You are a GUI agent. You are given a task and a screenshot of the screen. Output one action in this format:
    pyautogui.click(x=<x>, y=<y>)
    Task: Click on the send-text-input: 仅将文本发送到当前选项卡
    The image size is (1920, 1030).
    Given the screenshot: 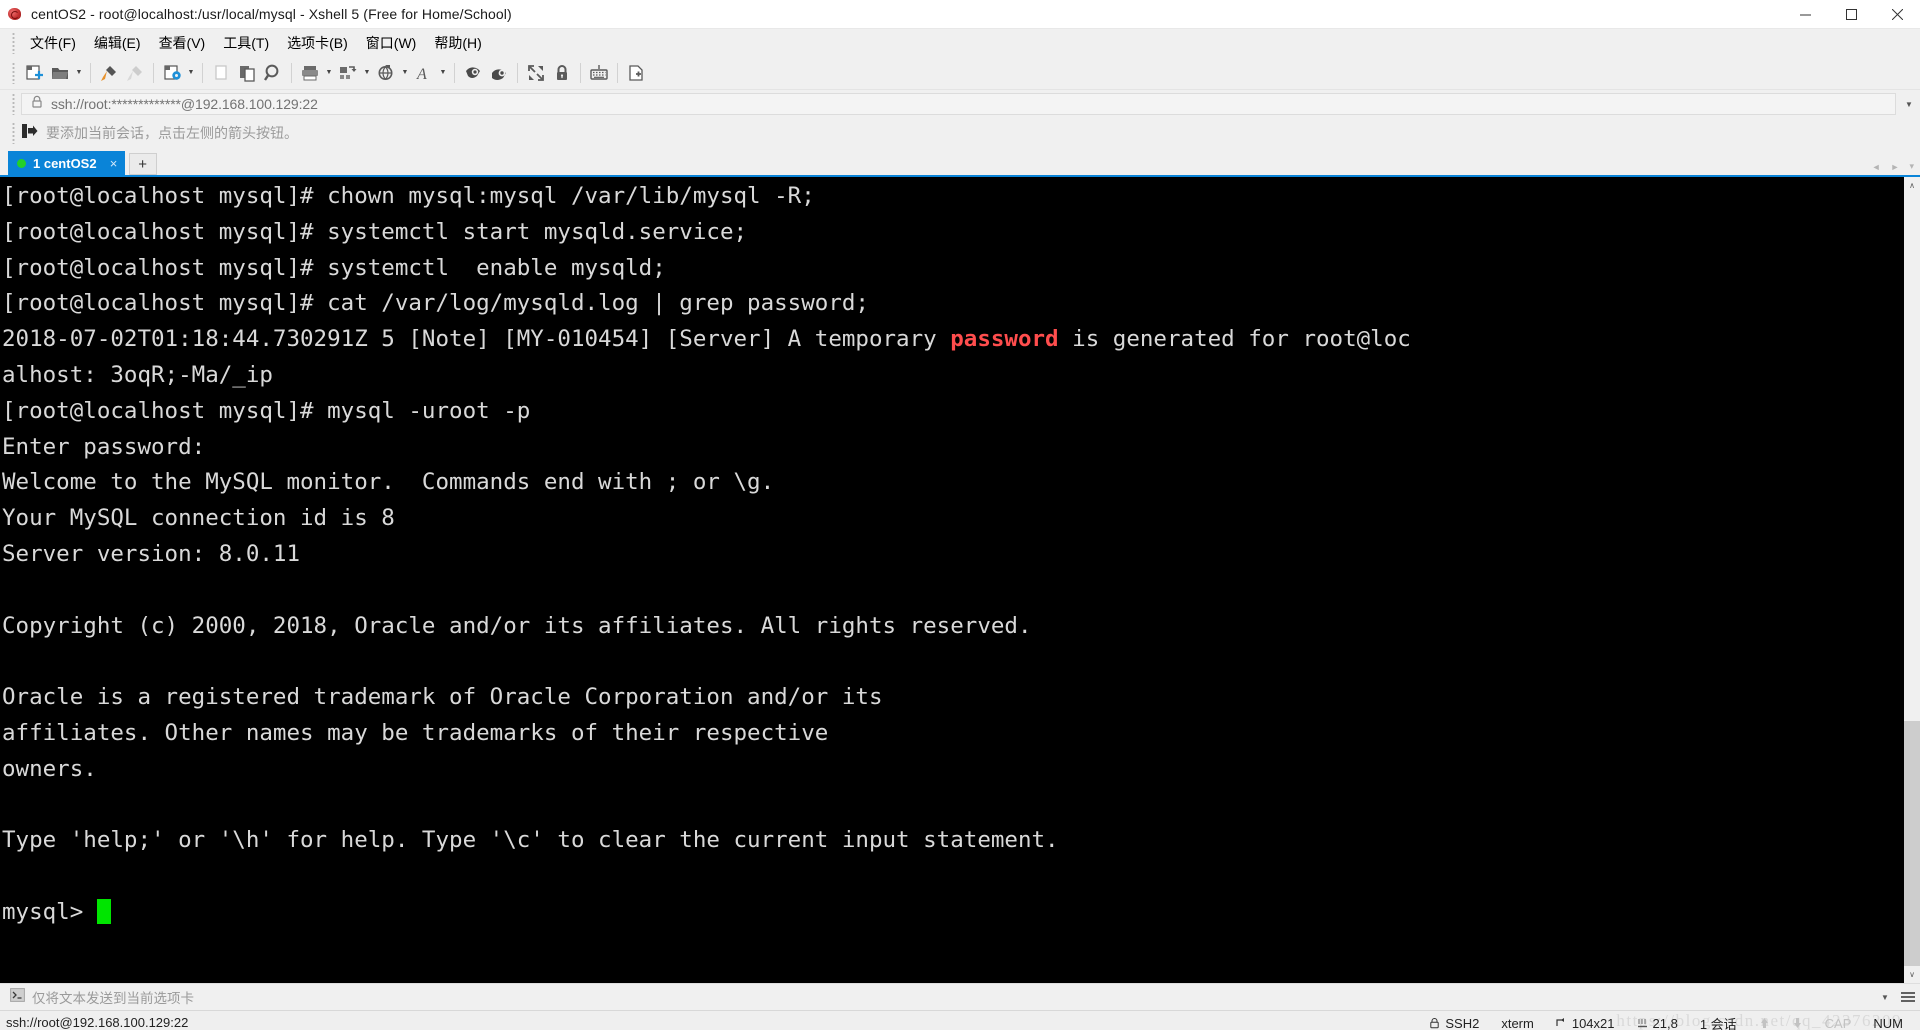 What is the action you would take?
    pyautogui.click(x=953, y=997)
    